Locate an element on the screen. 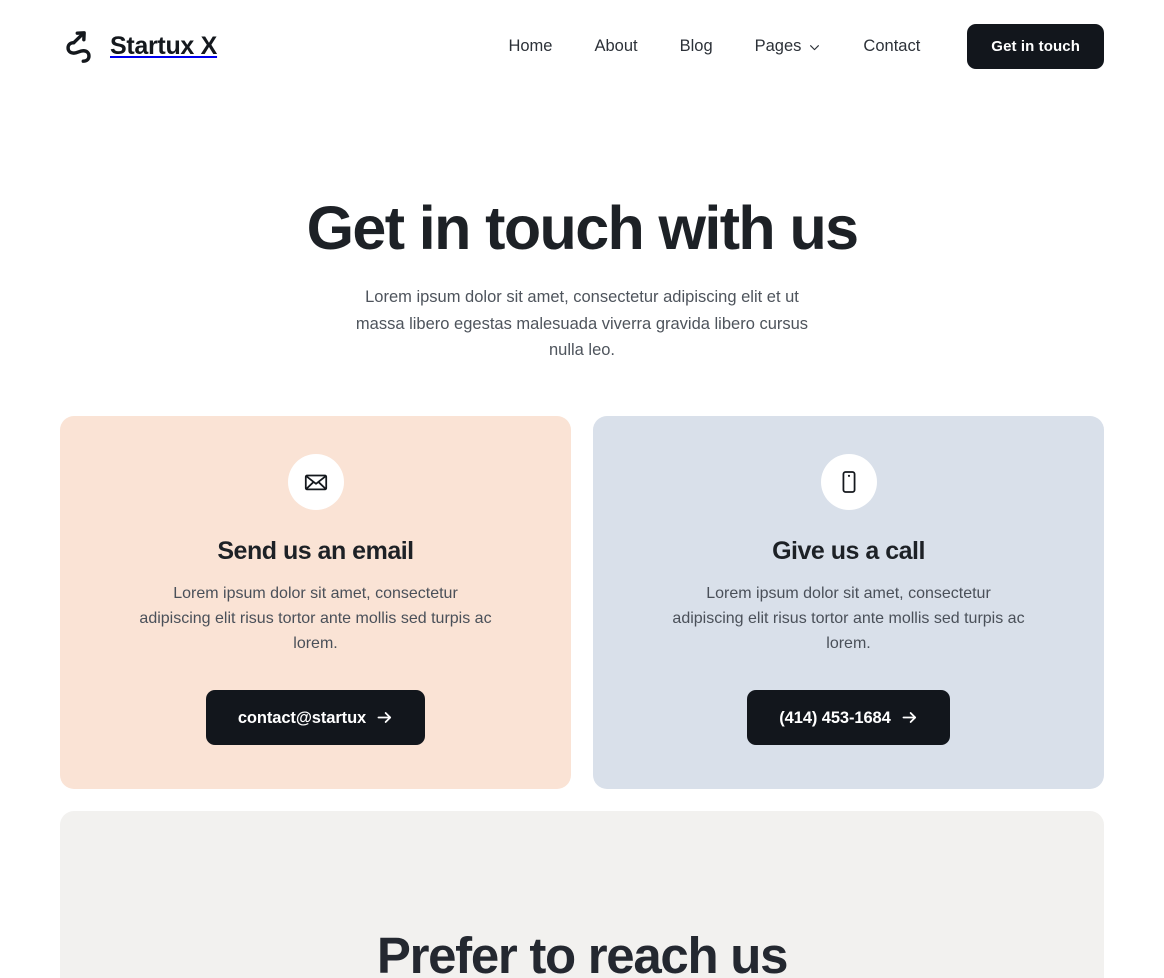 This screenshot has width=1164, height=978. nav-item-home: Home is located at coordinates (530, 46).